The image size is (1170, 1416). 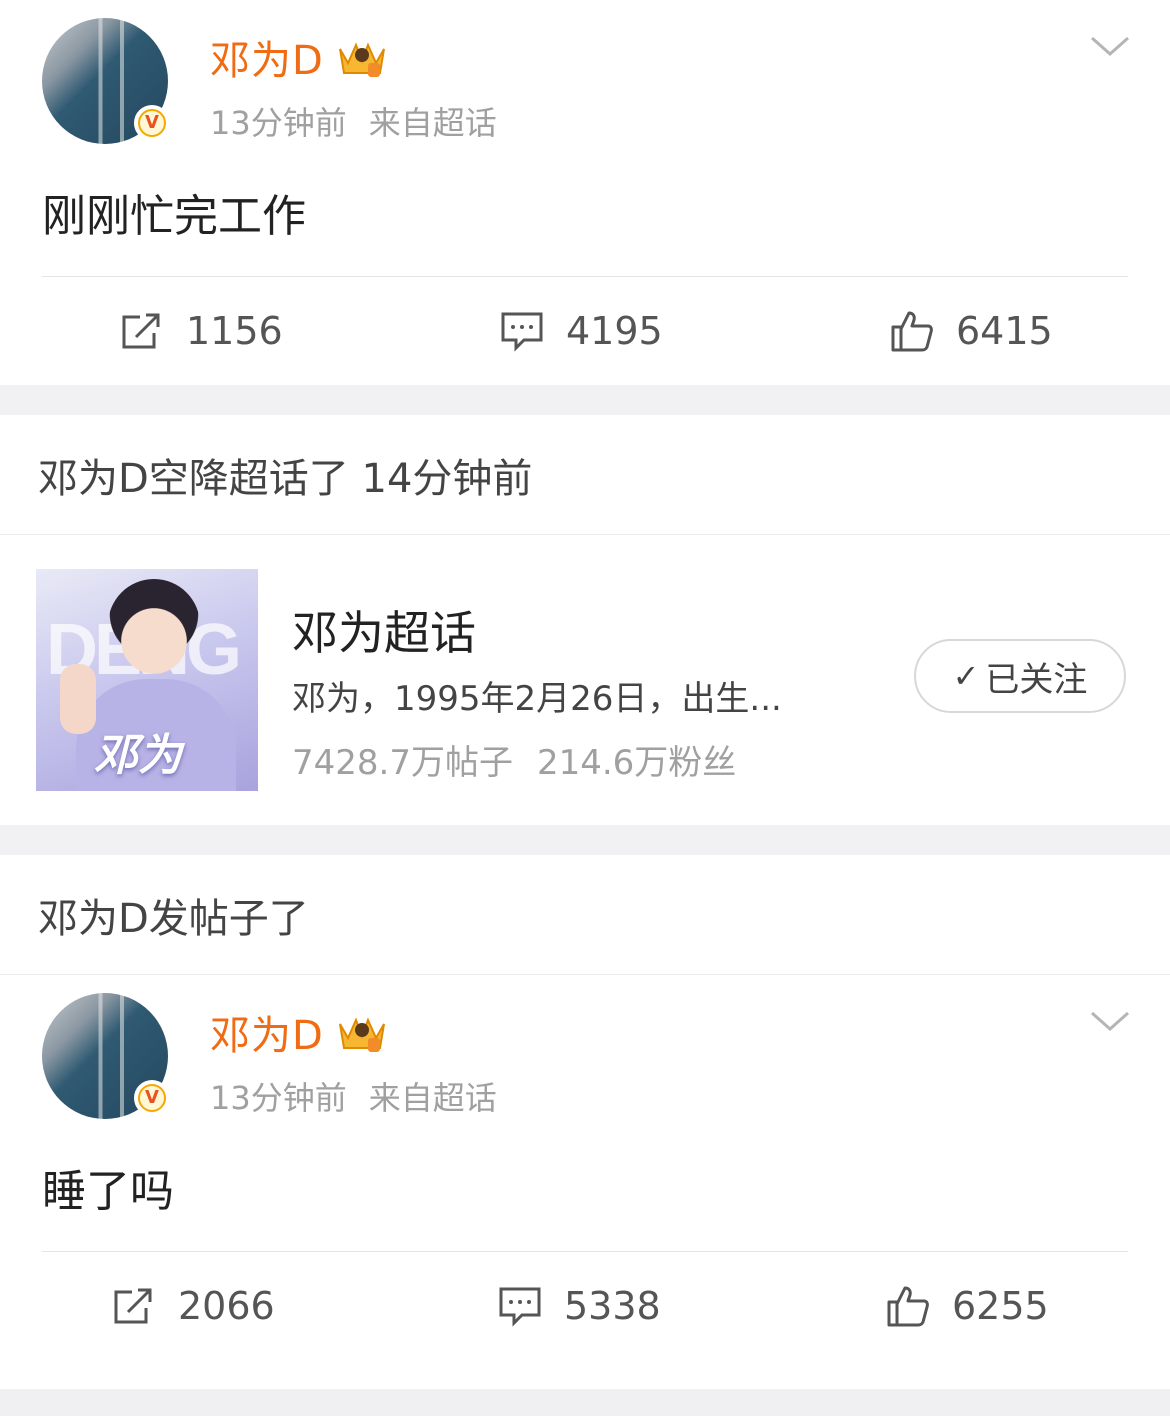 I want to click on topic-title: 邓为超话, so click(x=384, y=630).